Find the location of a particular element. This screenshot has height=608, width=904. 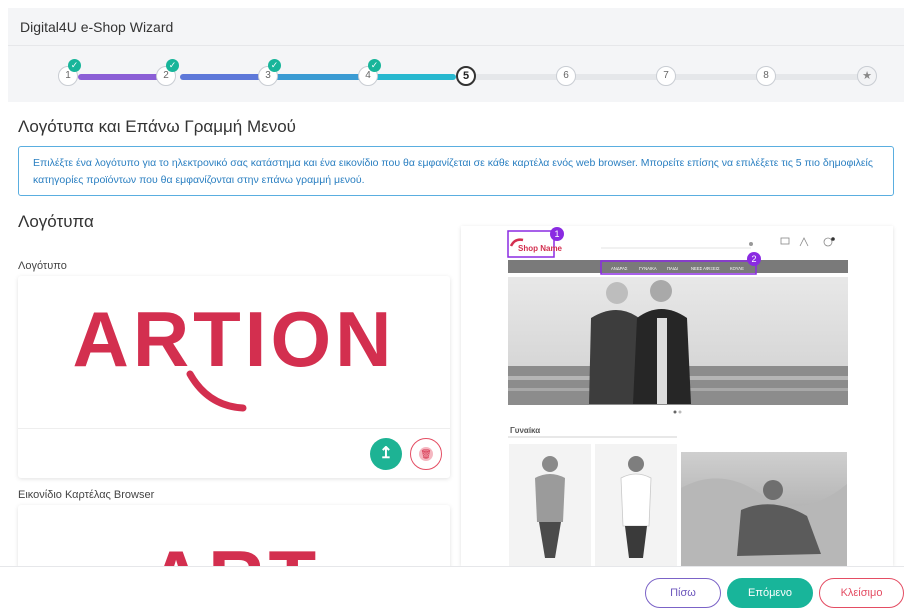

back-button: Πίσω is located at coordinates (683, 593).